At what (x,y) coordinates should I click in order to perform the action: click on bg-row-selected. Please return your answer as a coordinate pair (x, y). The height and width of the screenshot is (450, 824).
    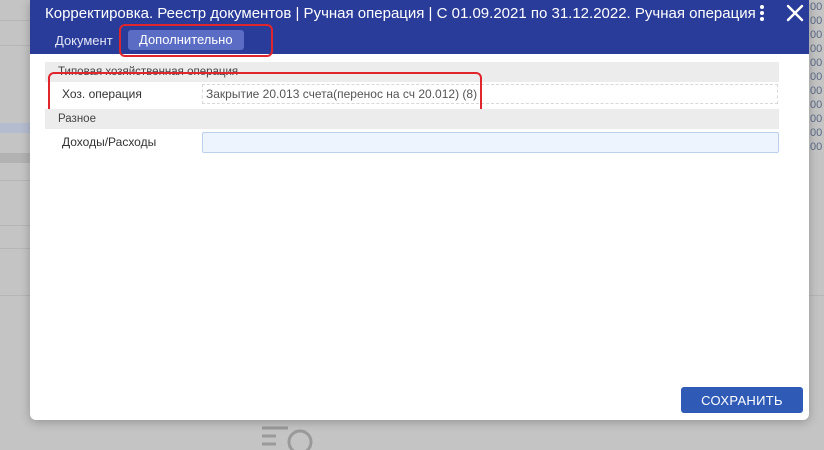
    Looking at the image, I should click on (15, 128).